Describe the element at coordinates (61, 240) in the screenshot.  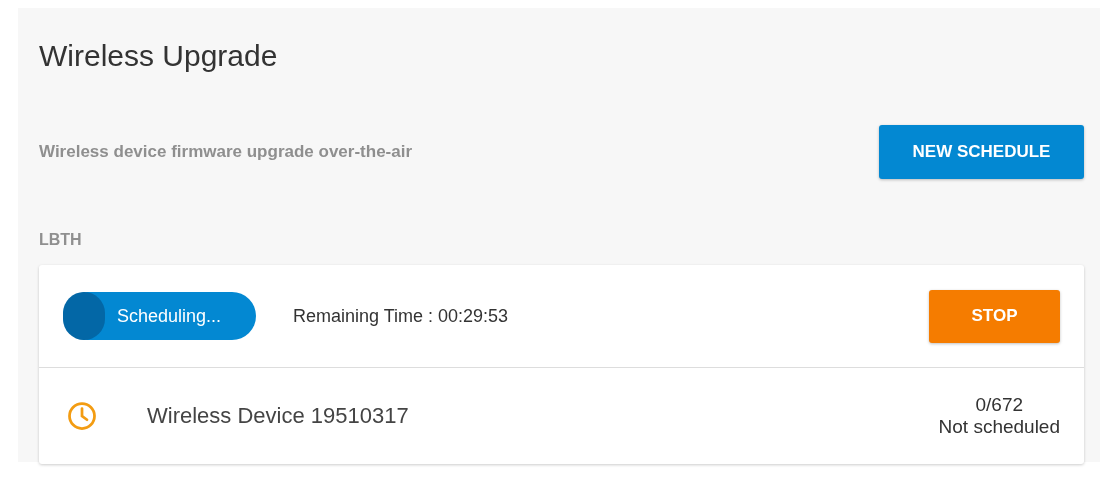
I see `group-label: LBTH` at that location.